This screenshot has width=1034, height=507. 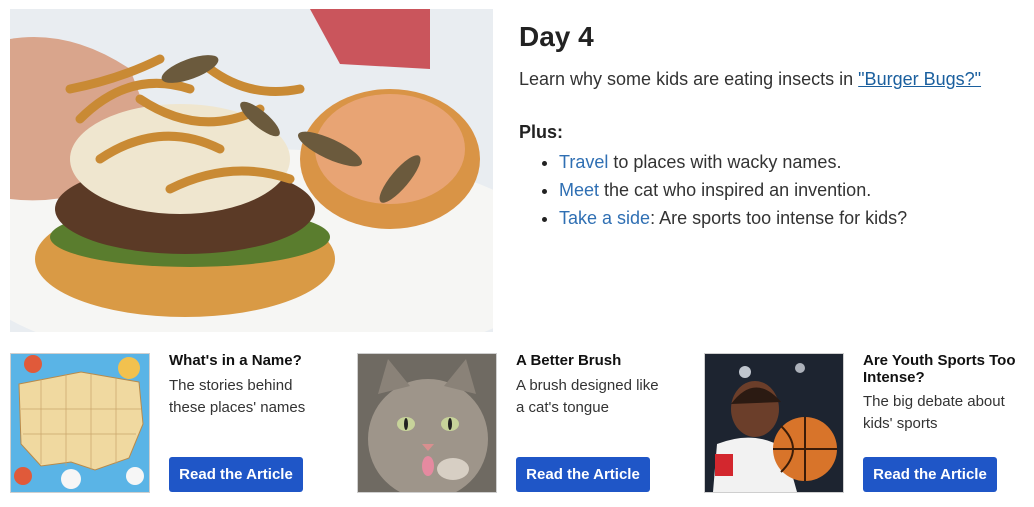 I want to click on card-description: The stories behind these places' names, so click(x=237, y=396).